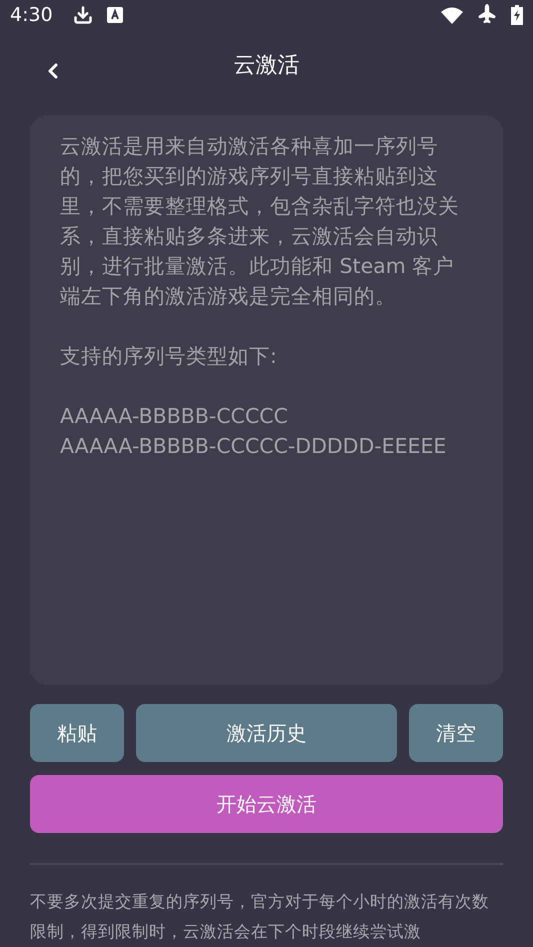 The image size is (533, 947). I want to click on keyboard-letter-icon, so click(114, 15).